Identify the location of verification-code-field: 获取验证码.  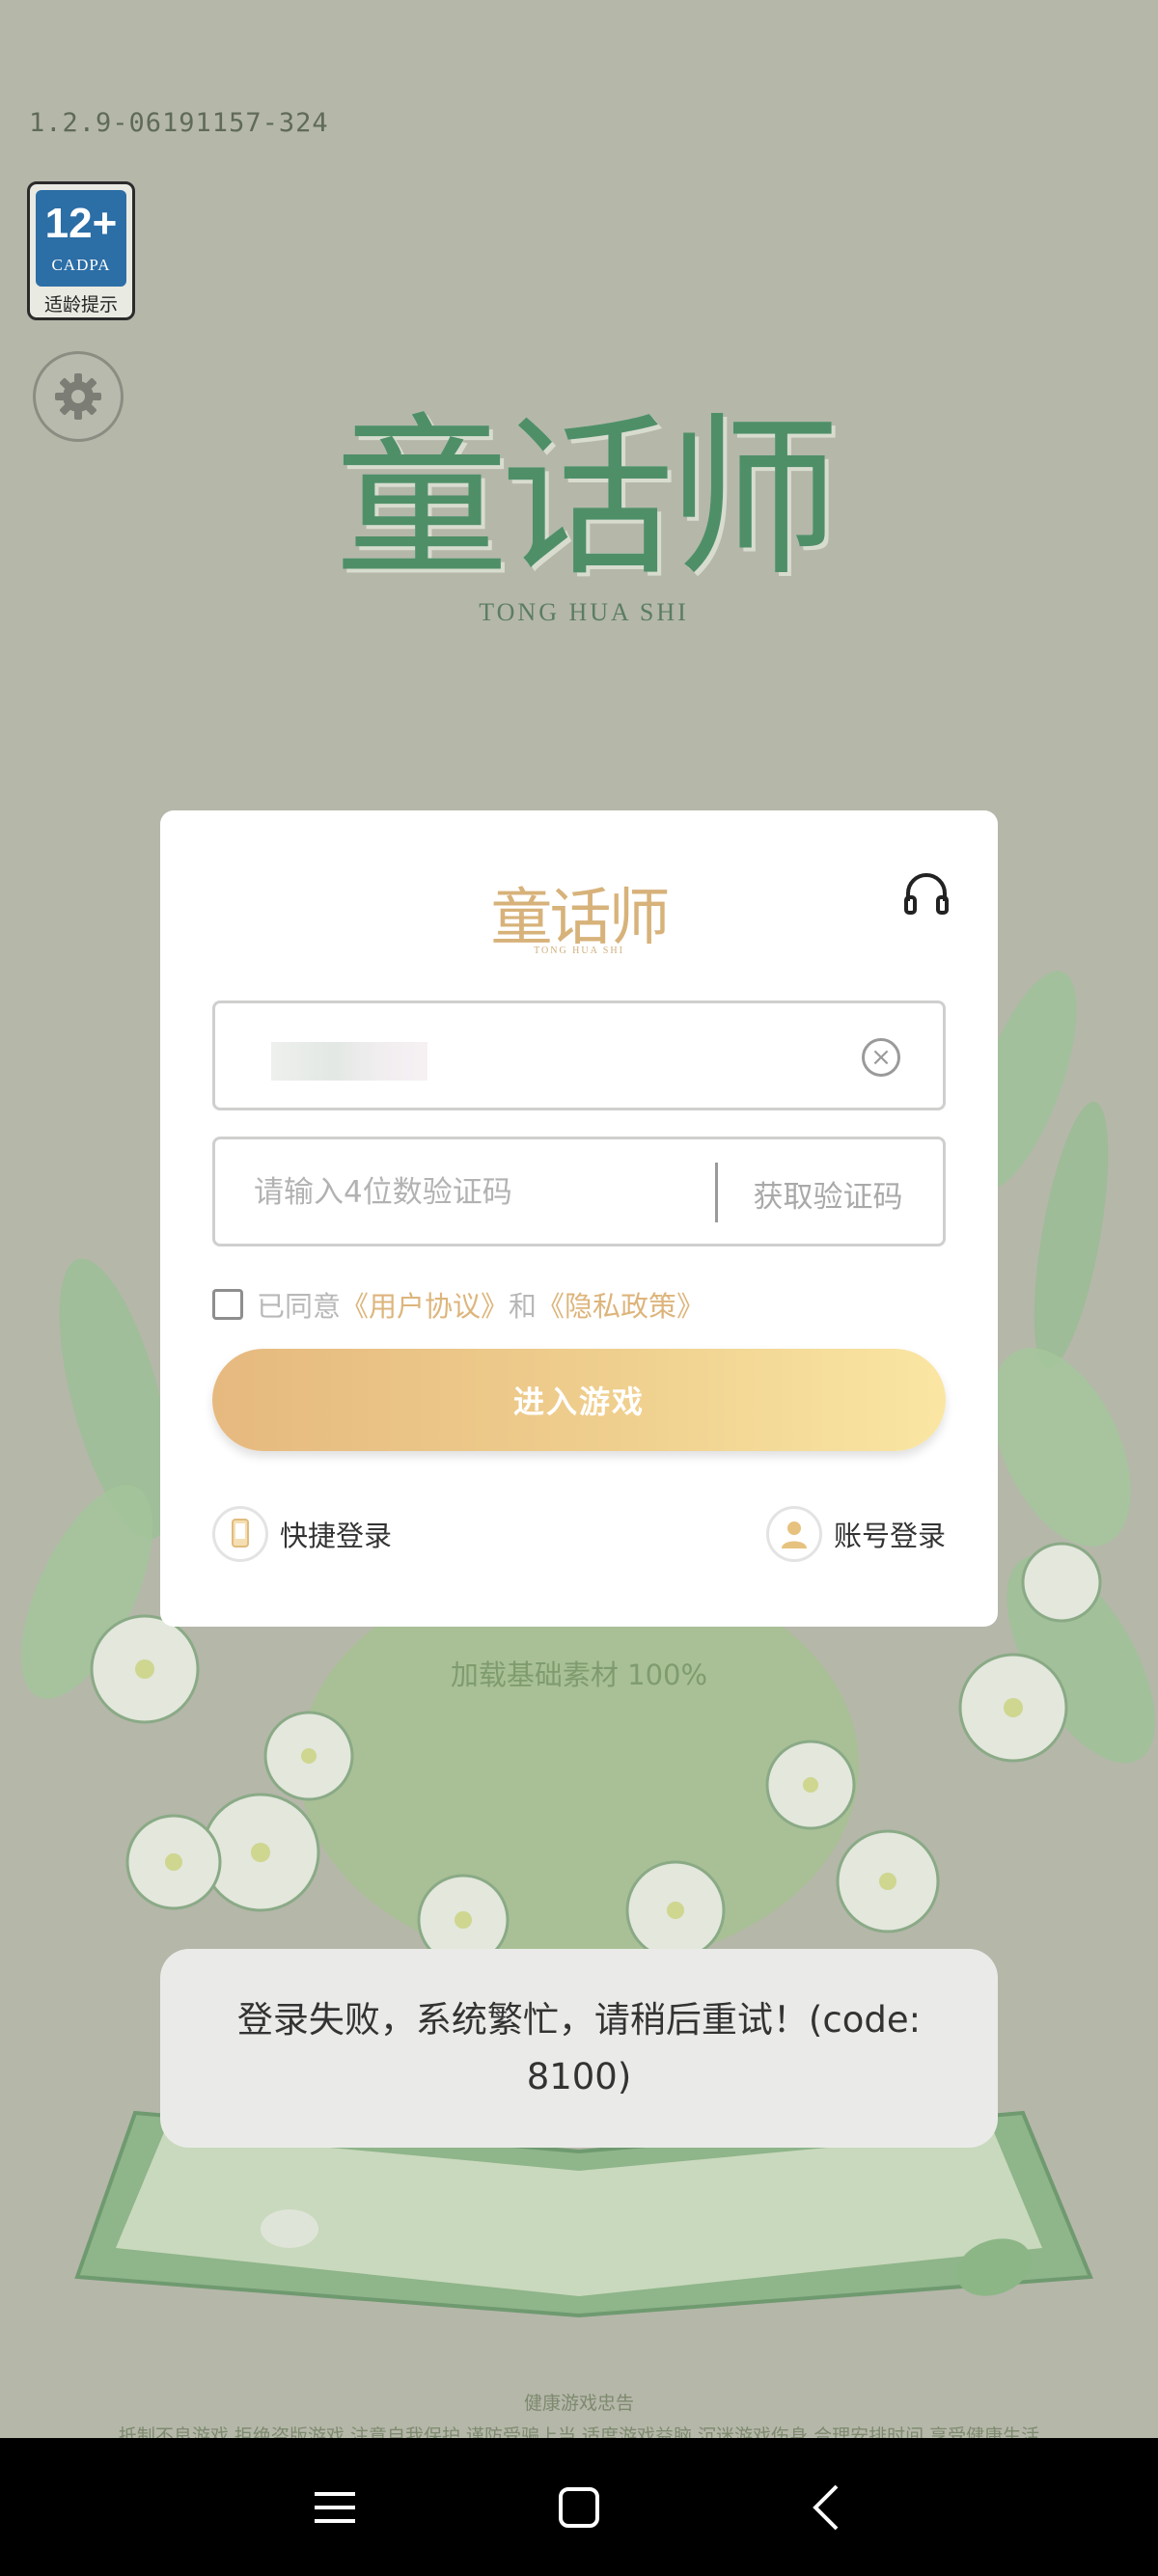
(579, 1192).